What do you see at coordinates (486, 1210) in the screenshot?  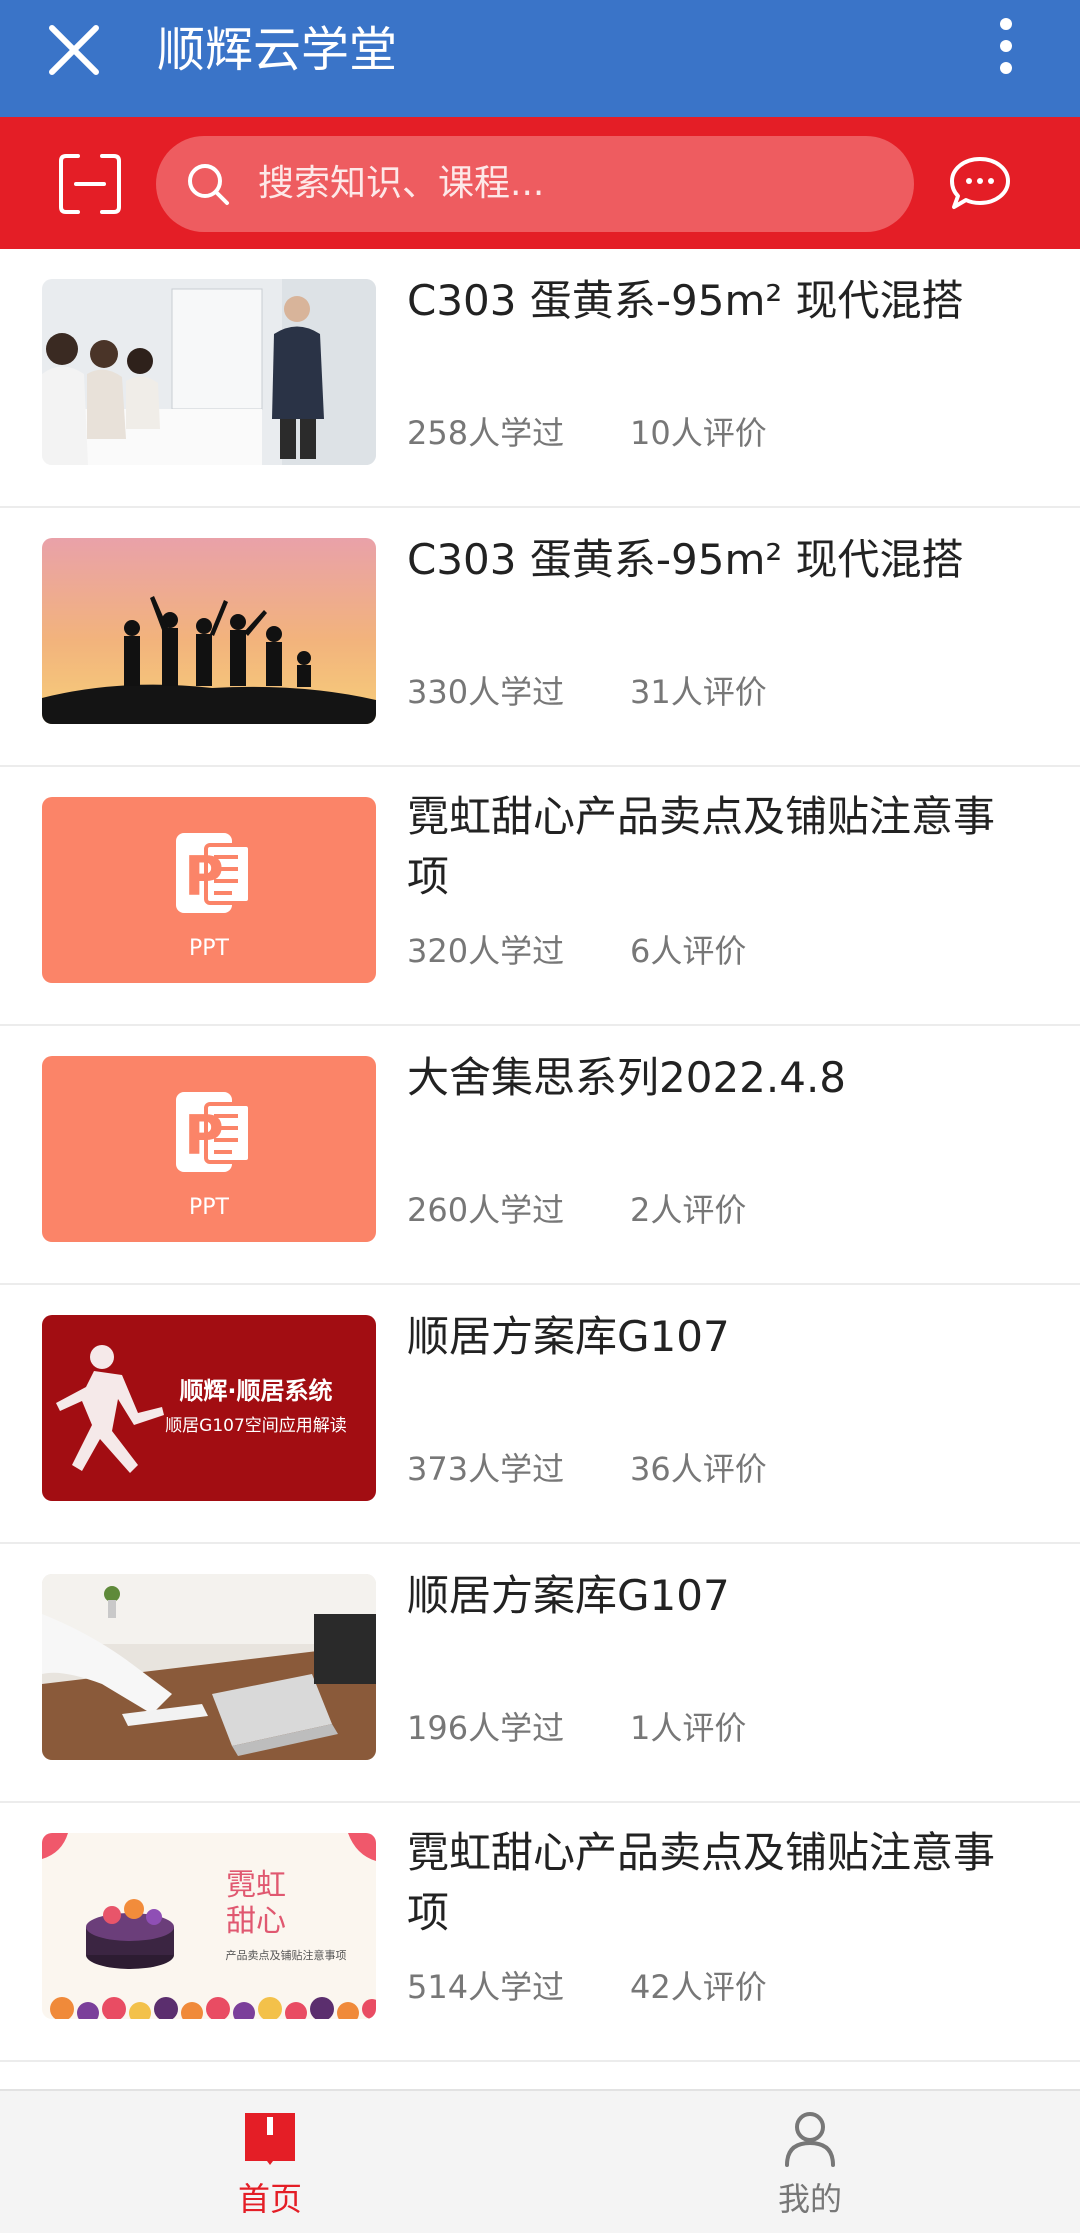 I see `learned-count: 260人学过` at bounding box center [486, 1210].